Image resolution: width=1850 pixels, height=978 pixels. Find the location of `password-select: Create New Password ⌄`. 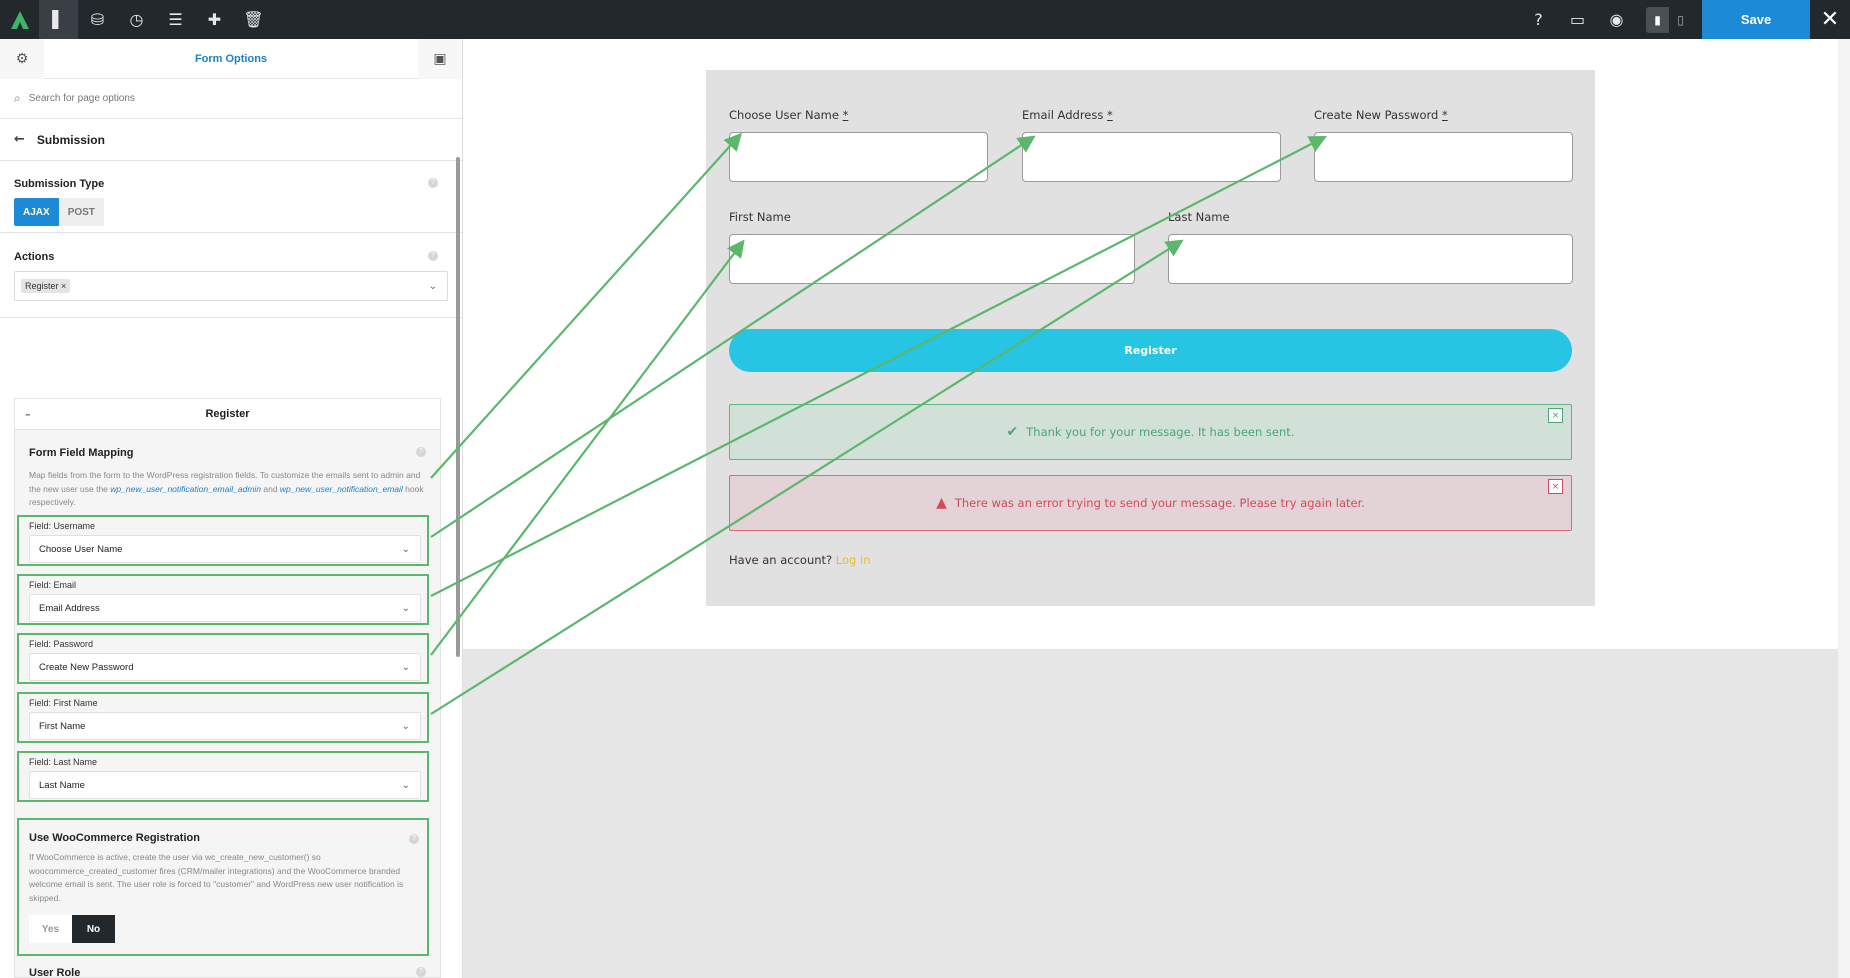

password-select: Create New Password ⌄ is located at coordinates (225, 667).